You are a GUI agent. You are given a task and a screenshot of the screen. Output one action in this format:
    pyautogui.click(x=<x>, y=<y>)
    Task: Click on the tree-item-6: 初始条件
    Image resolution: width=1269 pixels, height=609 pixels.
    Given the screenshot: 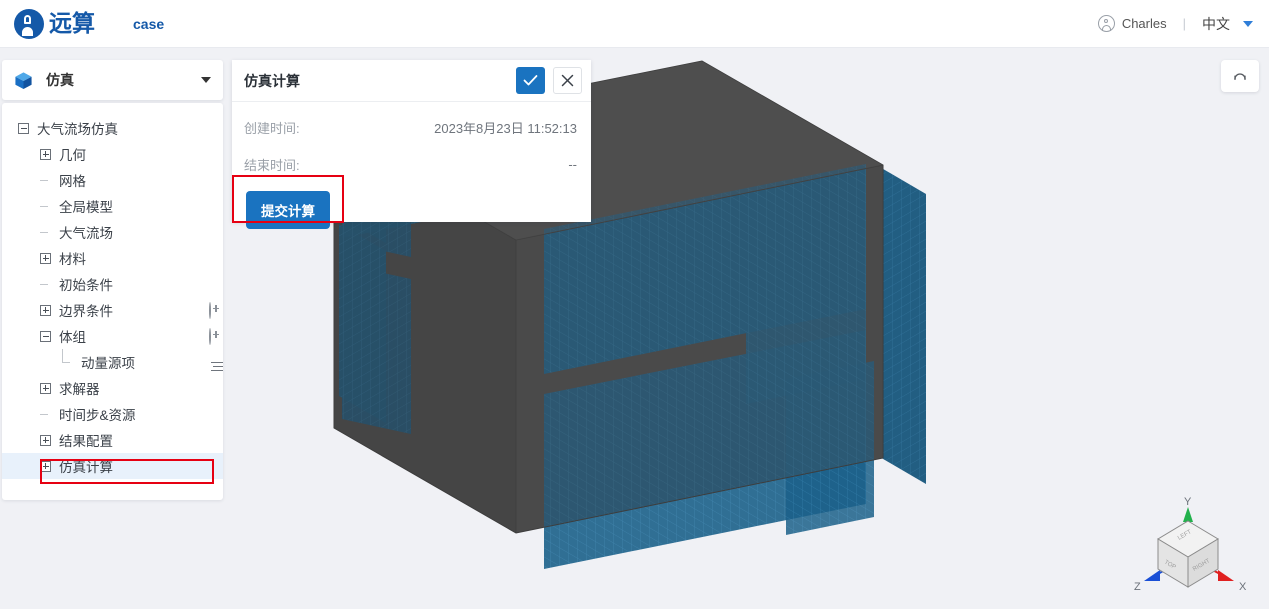 What is the action you would take?
    pyautogui.click(x=112, y=284)
    